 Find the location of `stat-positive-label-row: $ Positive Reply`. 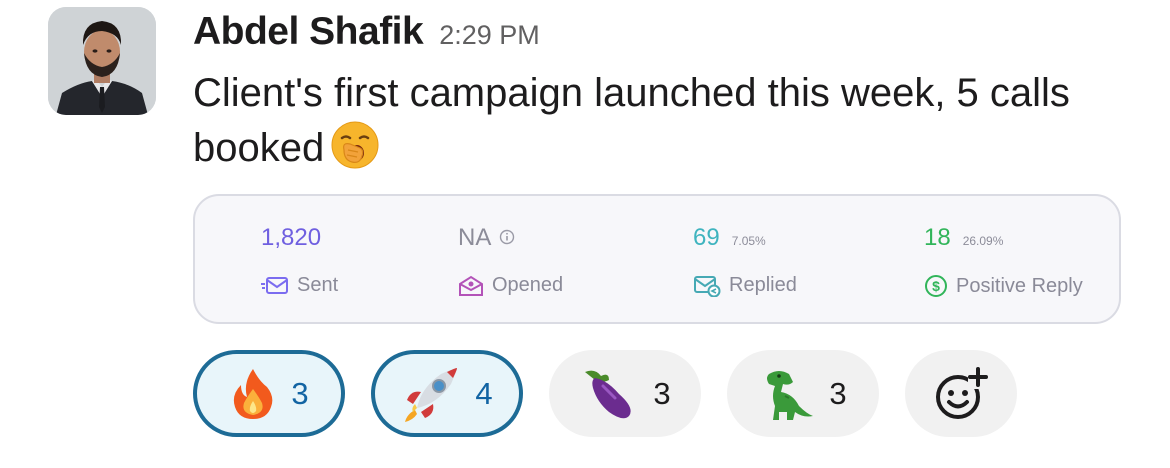

stat-positive-label-row: $ Positive Reply is located at coordinates (1003, 286).